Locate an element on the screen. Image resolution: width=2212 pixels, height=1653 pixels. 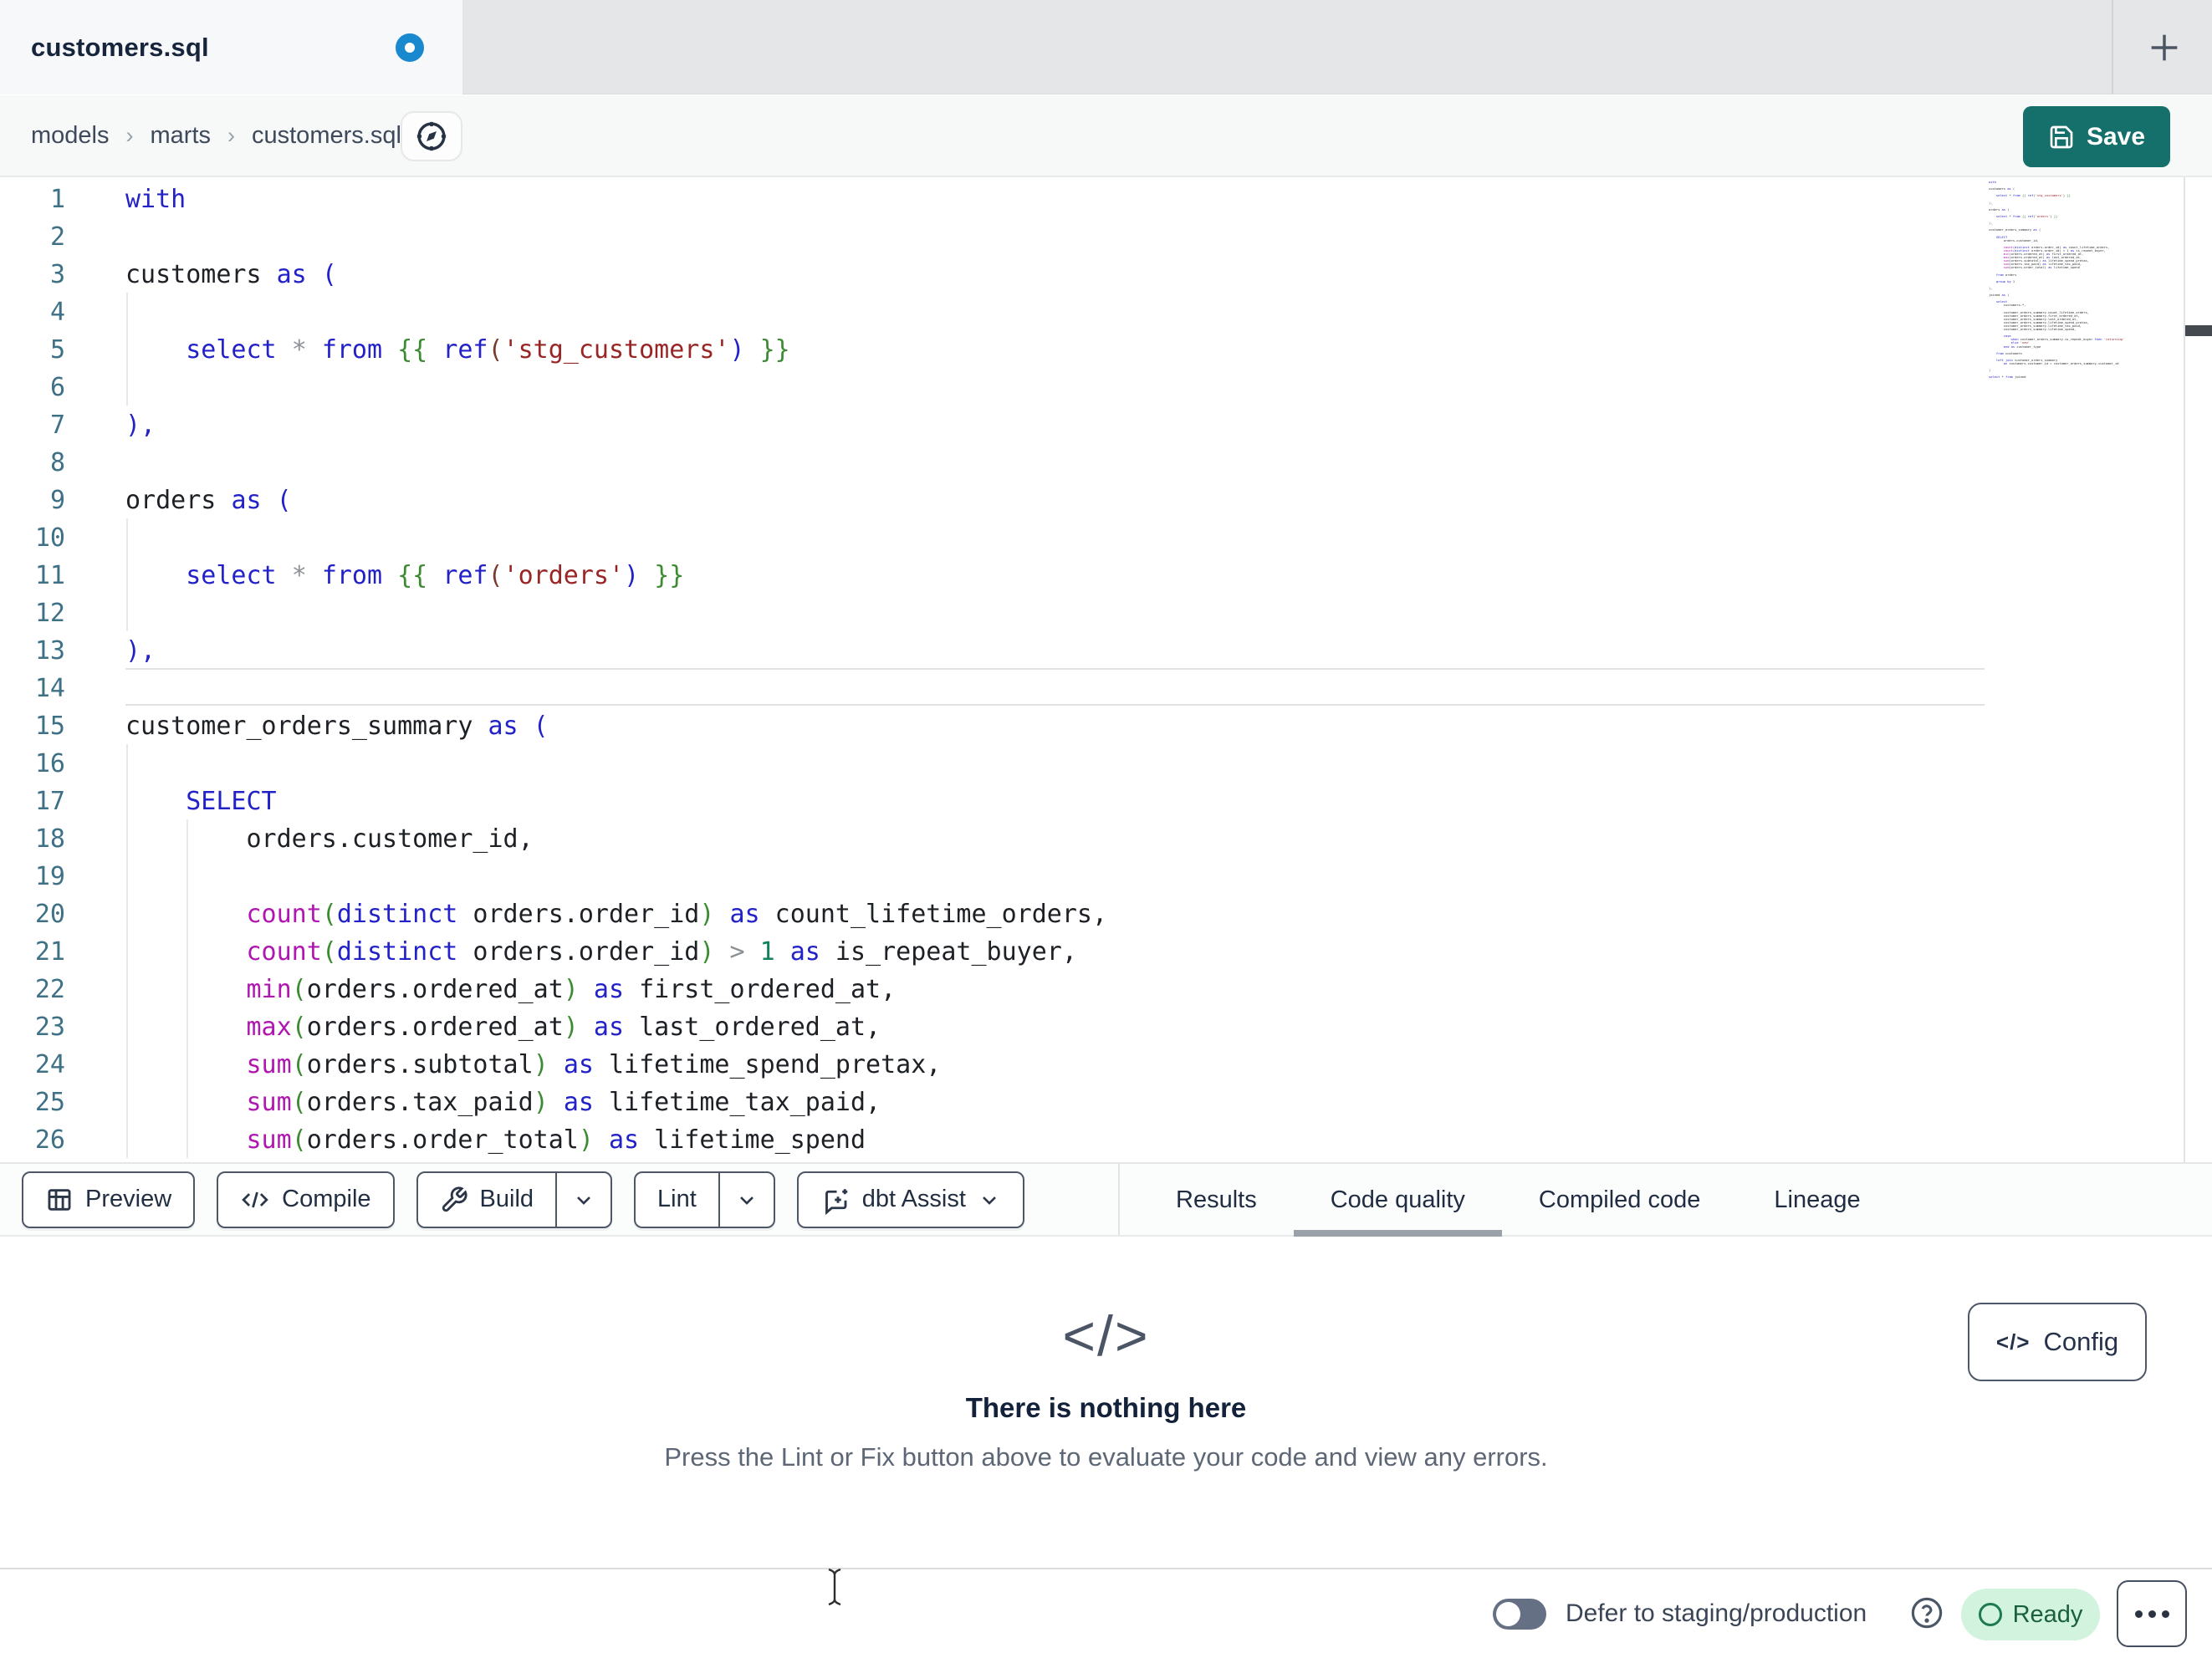
line-number: 13 is located at coordinates (49, 651).